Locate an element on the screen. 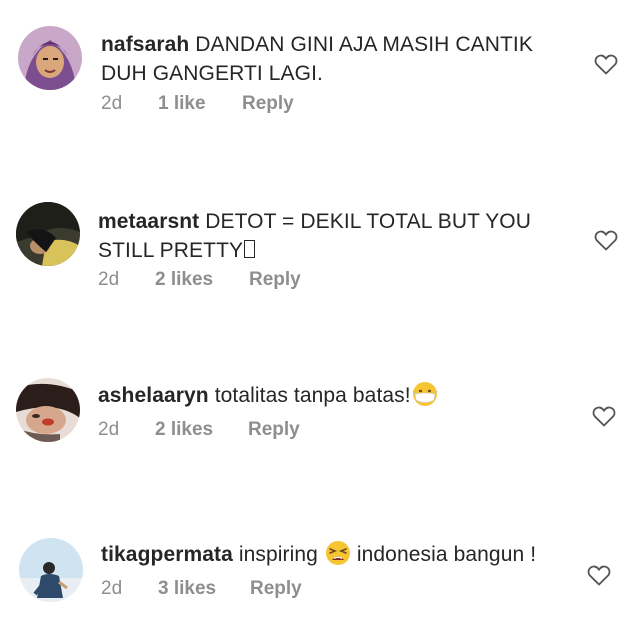 Image resolution: width=640 pixels, height=640 pixels. comment-body: inspiring is located at coordinates (278, 554).